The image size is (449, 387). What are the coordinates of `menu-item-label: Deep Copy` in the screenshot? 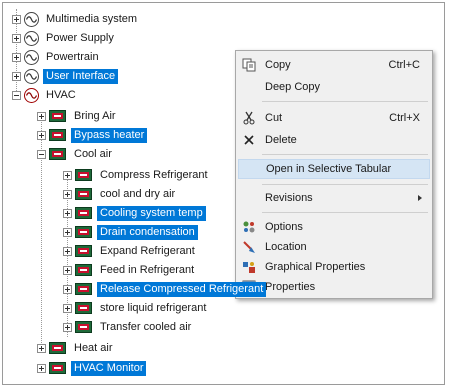 It's located at (293, 87).